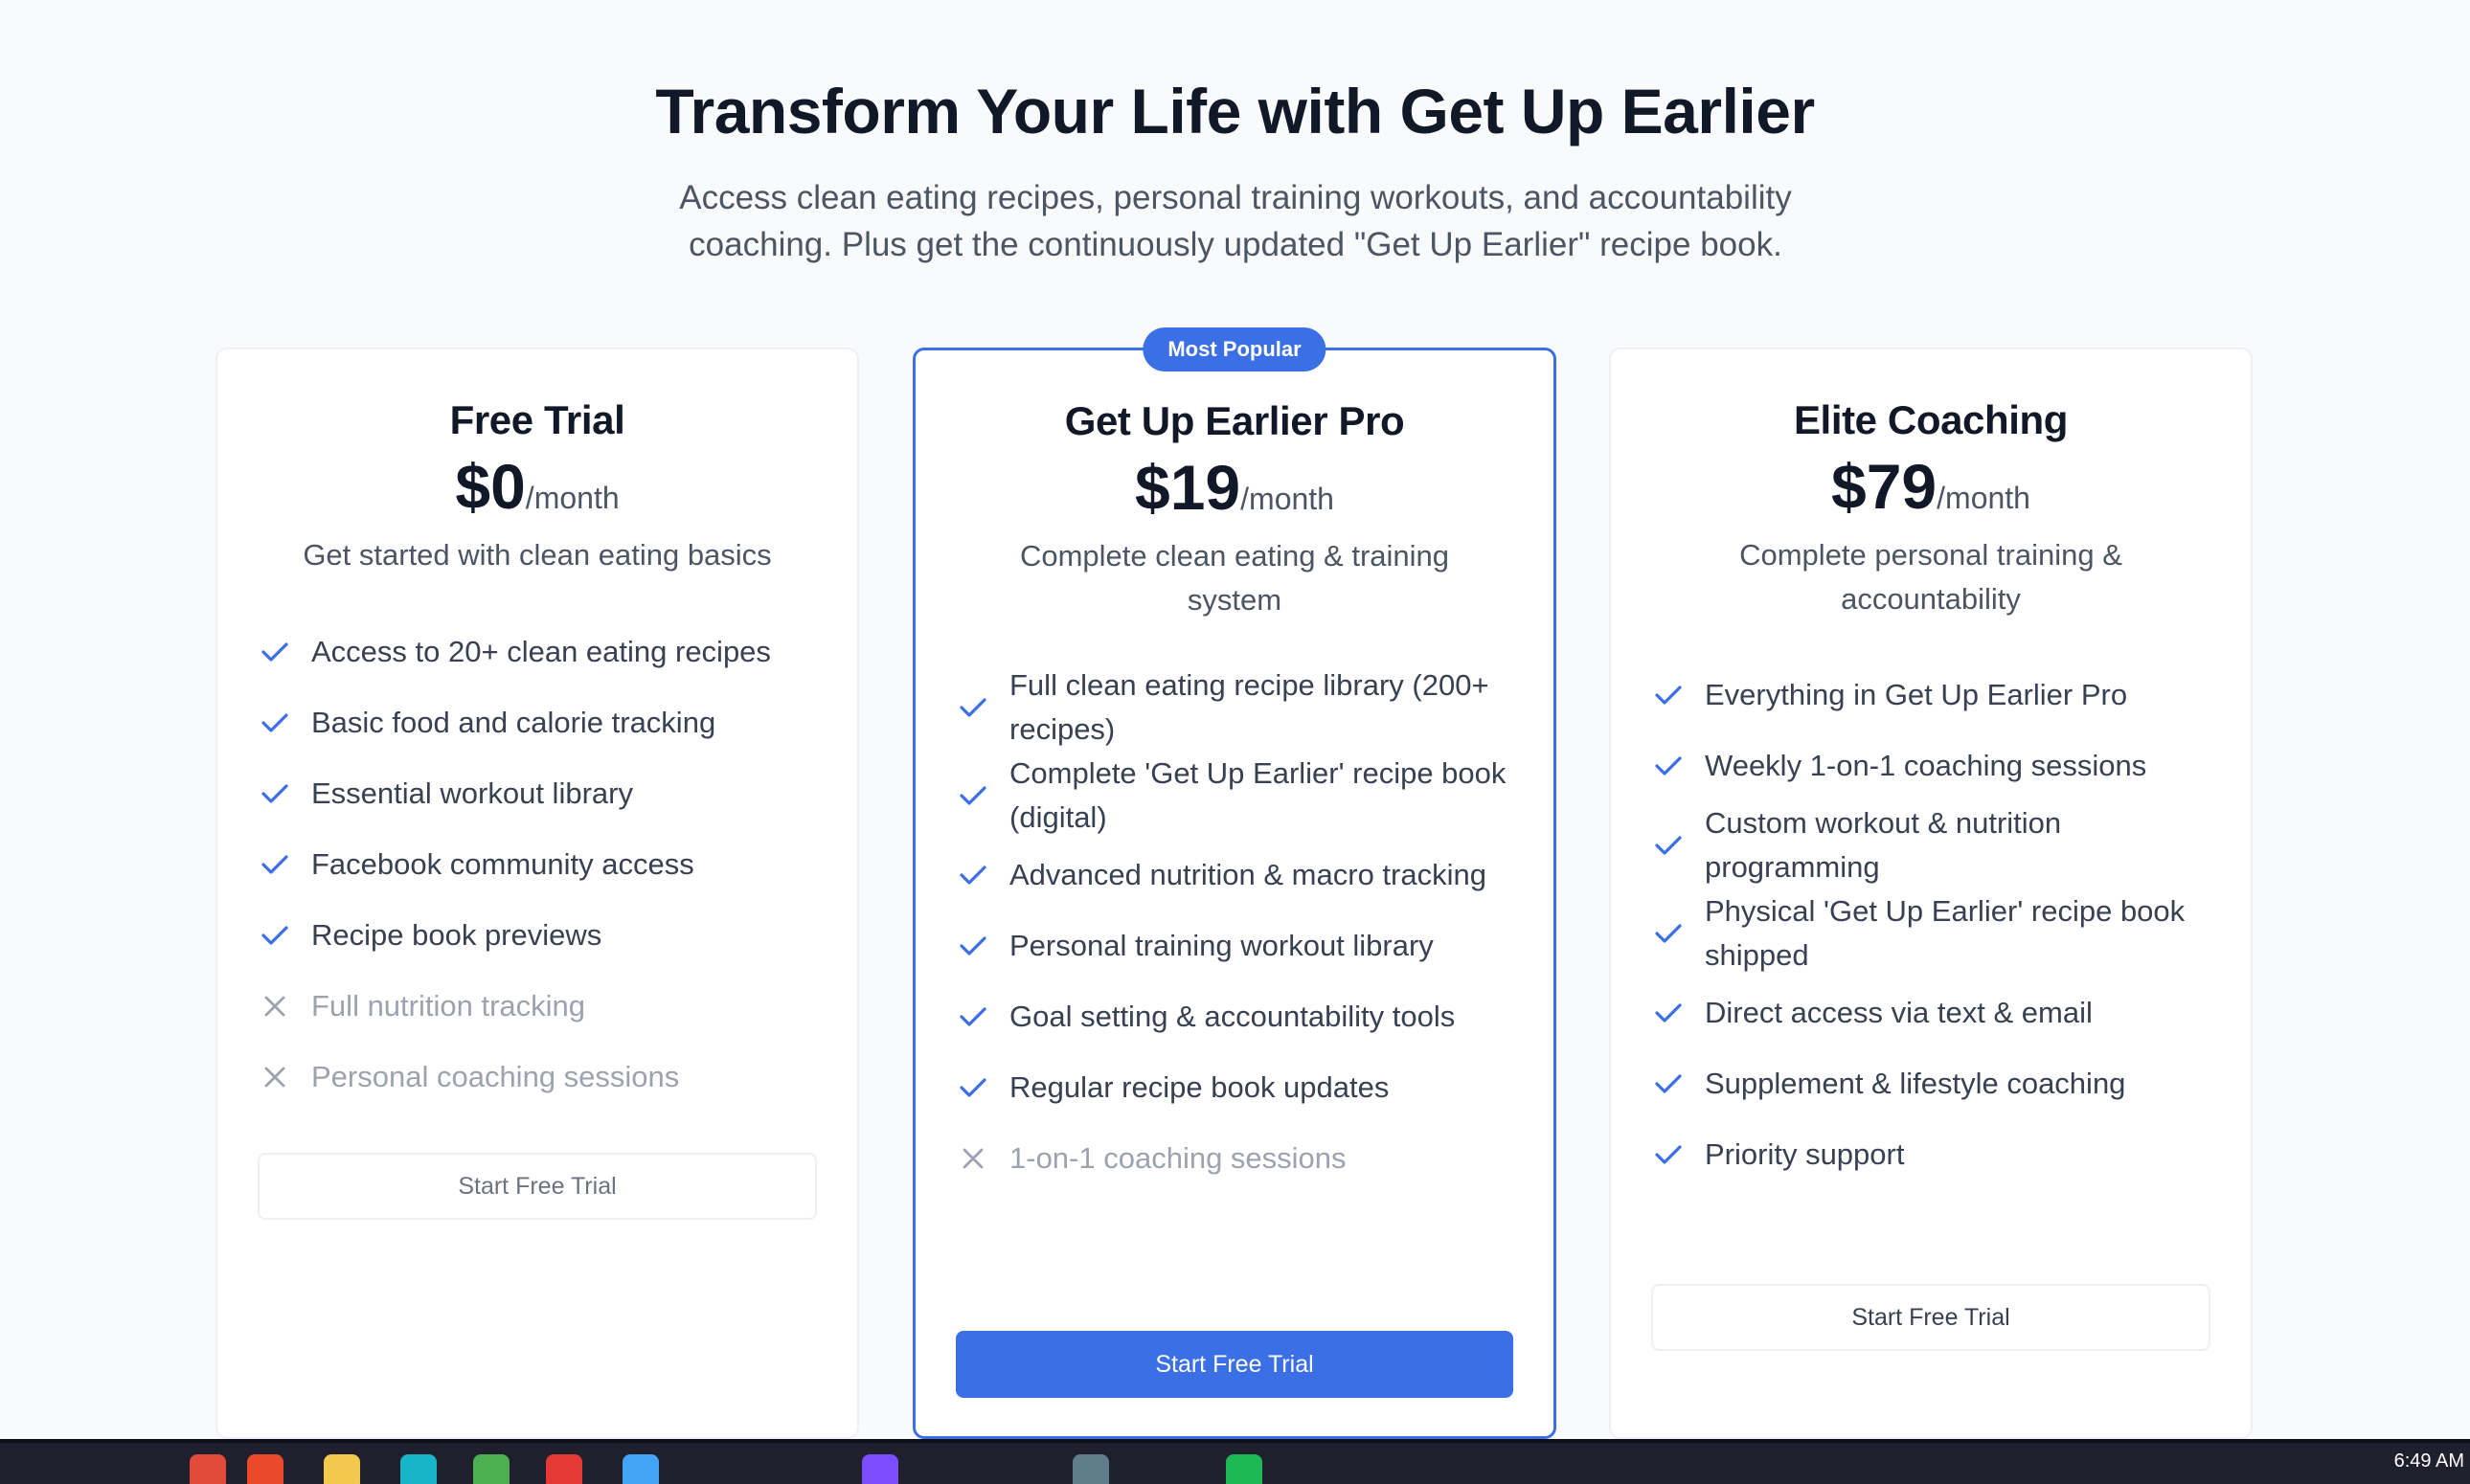 Image resolution: width=2470 pixels, height=1484 pixels. What do you see at coordinates (1805, 1154) in the screenshot?
I see `feature-text: Priority support` at bounding box center [1805, 1154].